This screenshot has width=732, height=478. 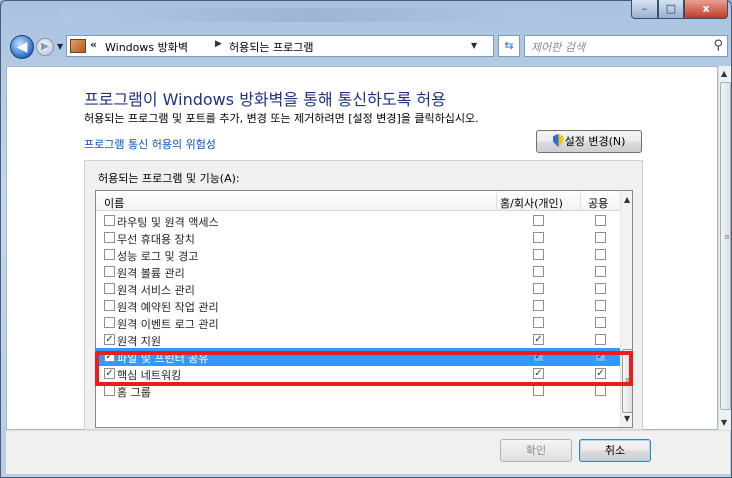 I want to click on list-item: 원격 예약된 작업 관리, so click(x=358, y=306).